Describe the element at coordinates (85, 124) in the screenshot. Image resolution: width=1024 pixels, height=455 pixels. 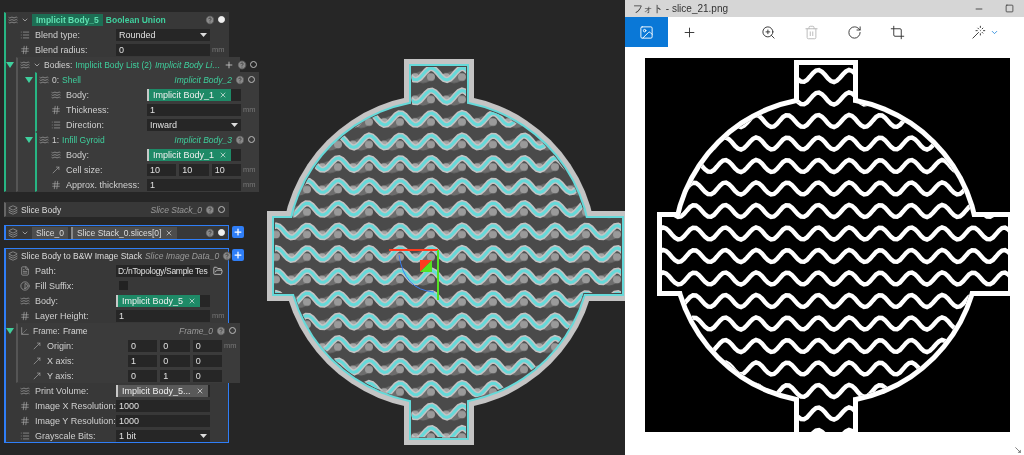
I see `field-label: Direction:` at that location.